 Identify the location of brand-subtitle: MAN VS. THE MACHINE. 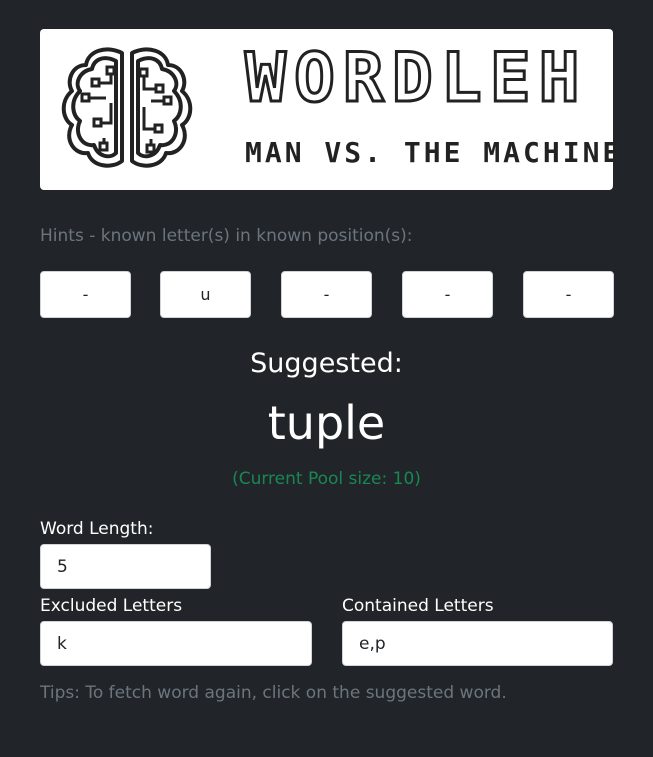
(434, 152).